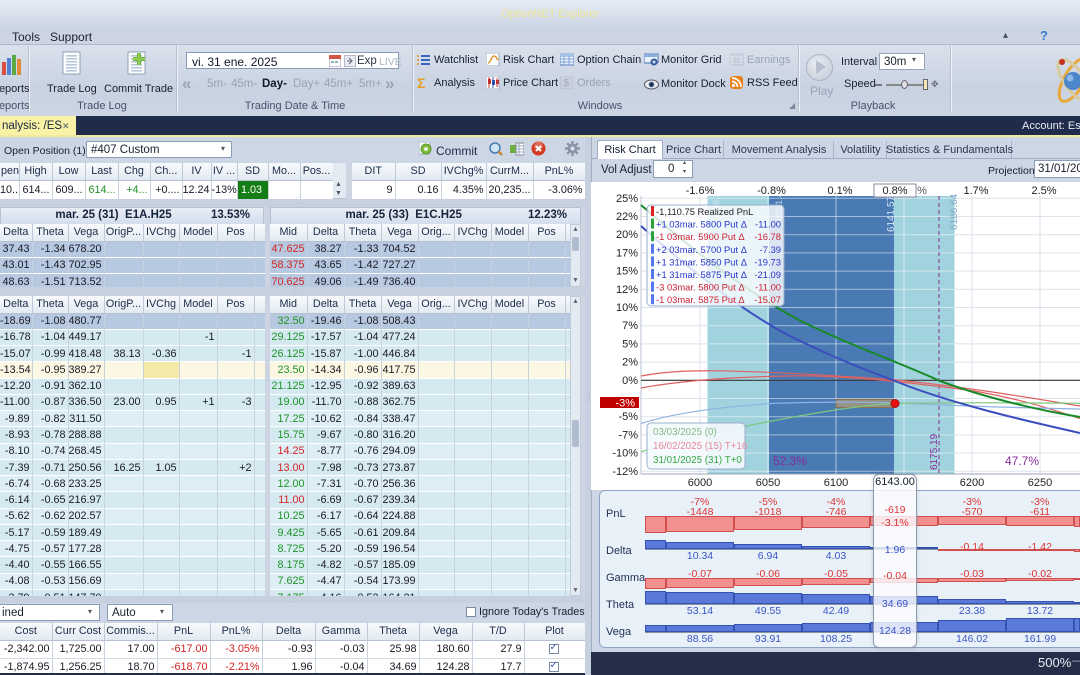 The width and height of the screenshot is (1080, 675). What do you see at coordinates (768, 483) in the screenshot?
I see `svg-text: 6050` at bounding box center [768, 483].